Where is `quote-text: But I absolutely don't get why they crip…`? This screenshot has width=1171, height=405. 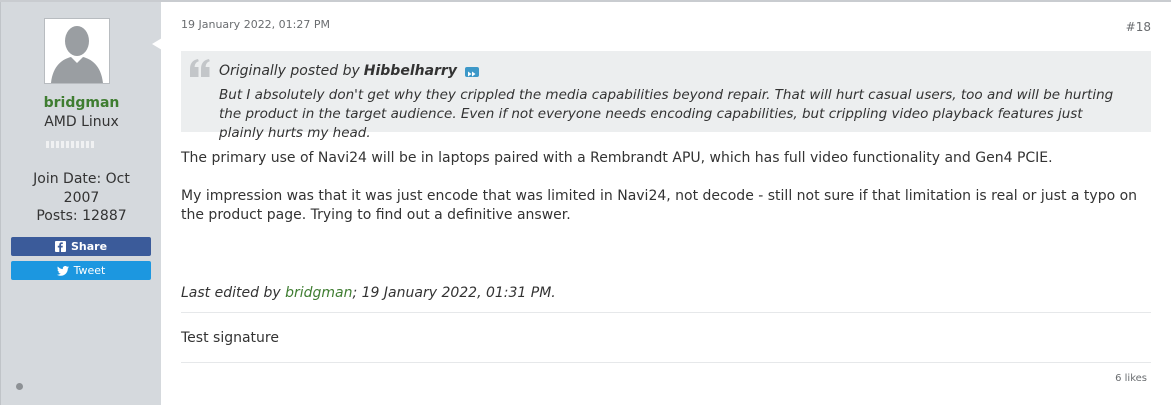
quote-text: But I absolutely don't get why they crip… is located at coordinates (666, 114).